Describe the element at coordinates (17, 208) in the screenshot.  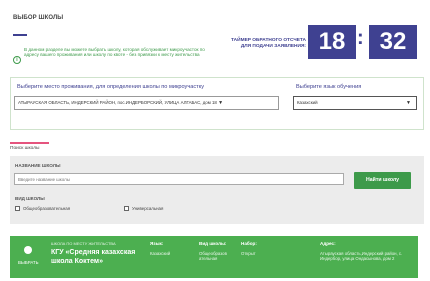
I see `checkbox-general` at that location.